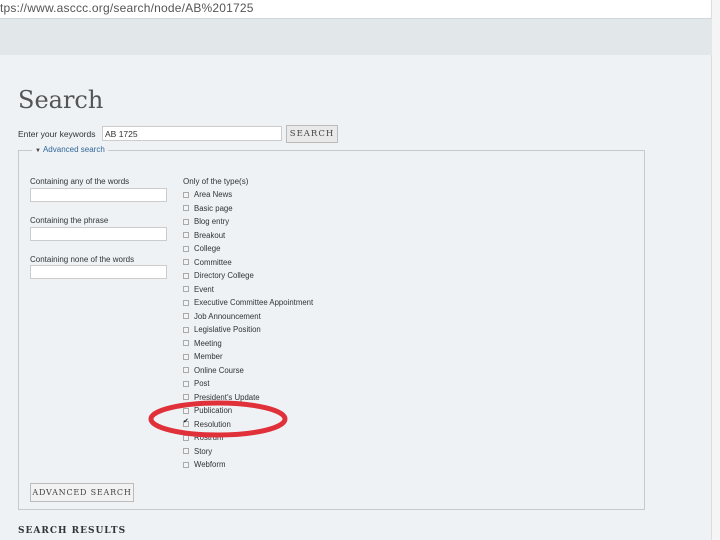 This screenshot has height=540, width=720. I want to click on advanced-search-toggle: ▼ Advanced search, so click(70, 149).